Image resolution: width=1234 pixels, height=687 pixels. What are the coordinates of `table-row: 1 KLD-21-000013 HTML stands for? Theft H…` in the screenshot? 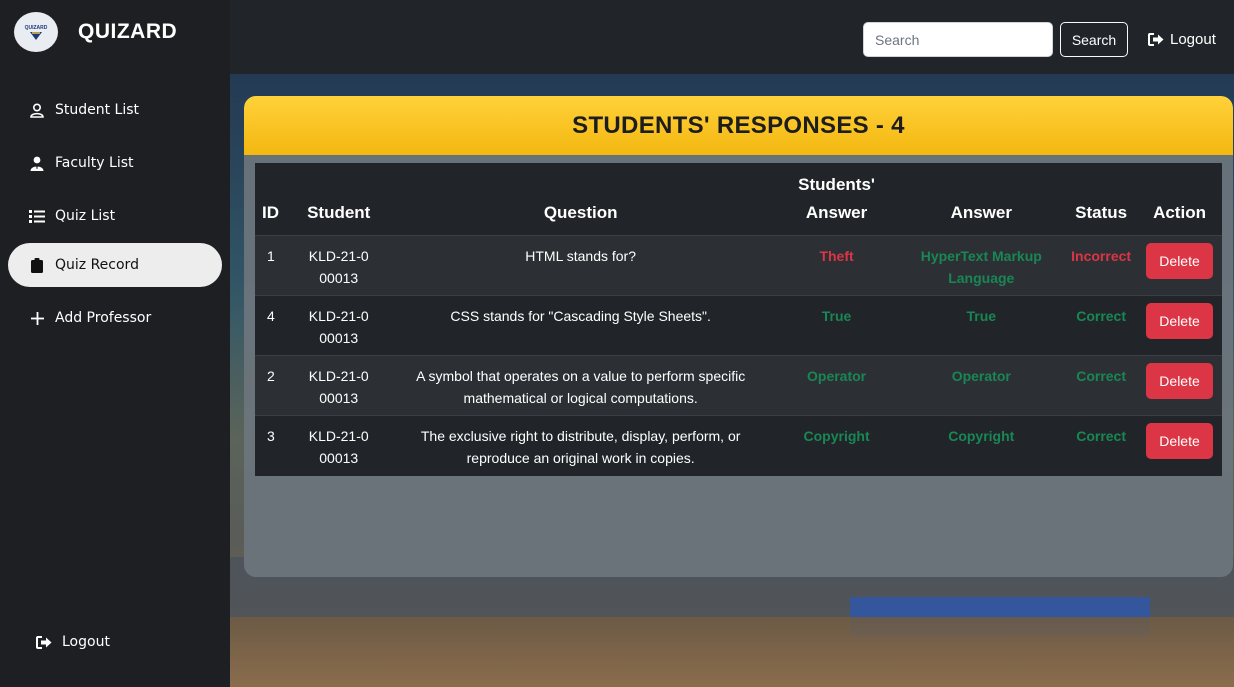 It's located at (738, 265).